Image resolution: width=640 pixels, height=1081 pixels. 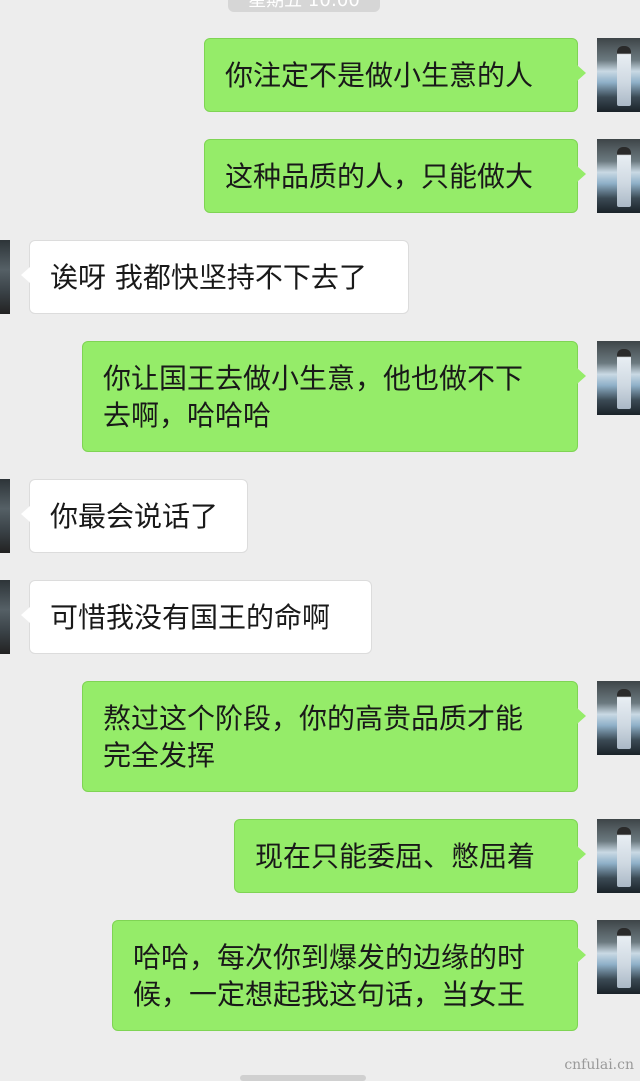 I want to click on message-text: 可惜我没有国王的命啊, so click(x=190, y=617).